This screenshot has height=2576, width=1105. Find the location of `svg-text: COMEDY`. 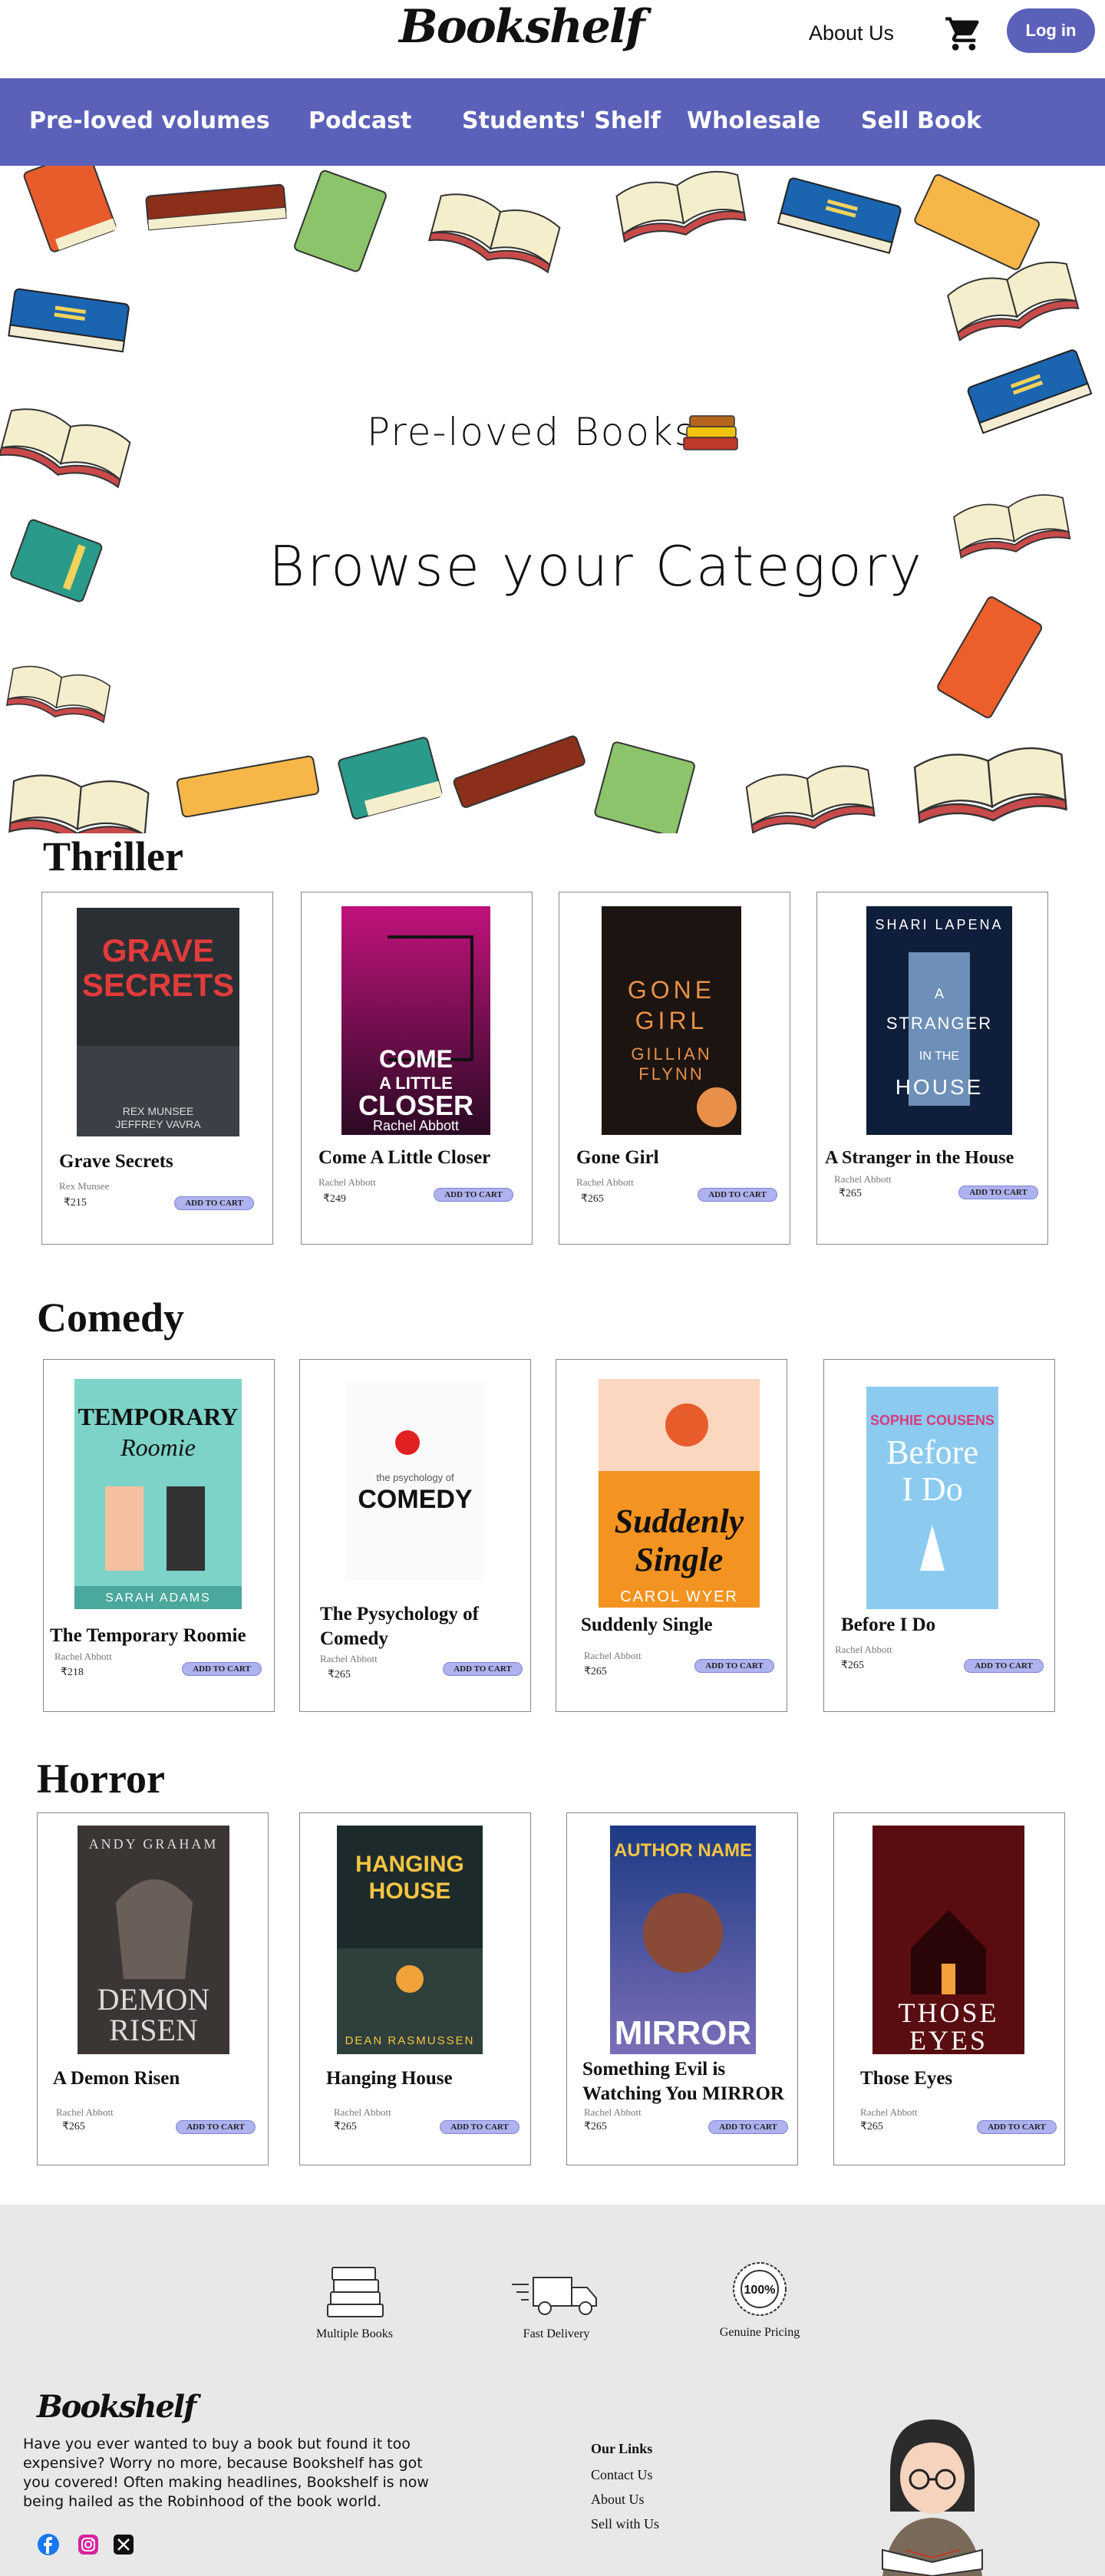

svg-text: COMEDY is located at coordinates (416, 1499).